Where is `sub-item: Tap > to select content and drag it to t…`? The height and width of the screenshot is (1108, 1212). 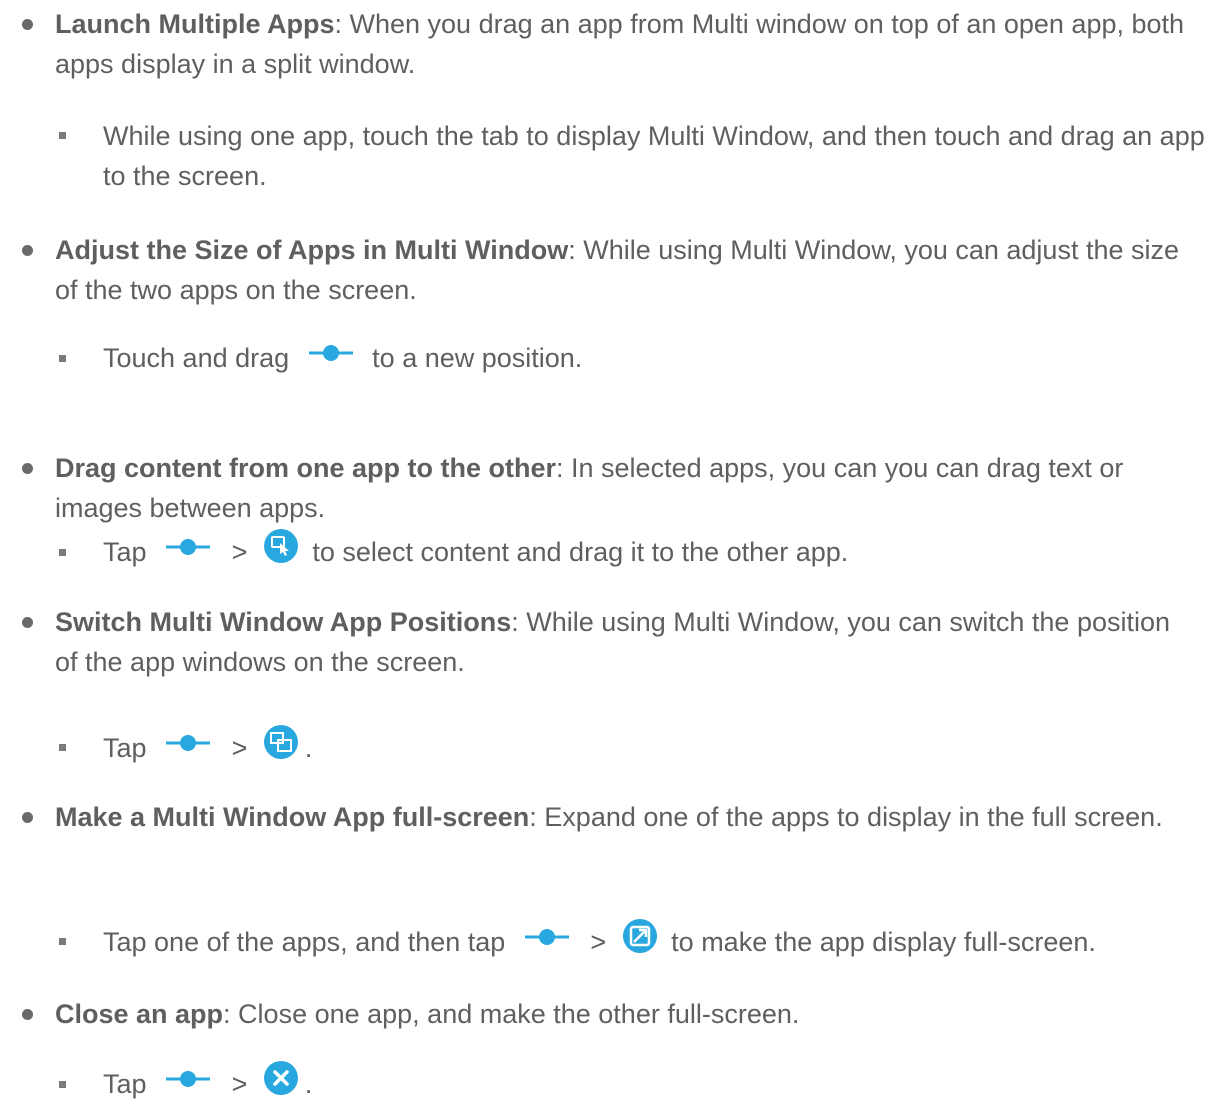
sub-item: Tap > to select content and drag it to t… is located at coordinates (655, 550).